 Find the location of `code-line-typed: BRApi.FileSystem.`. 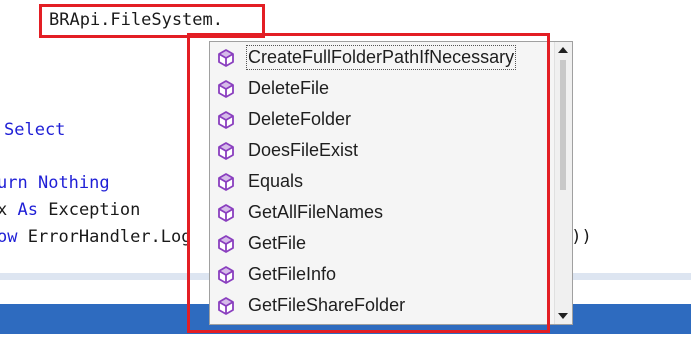

code-line-typed: BRApi.FileSystem. is located at coordinates (136, 20).